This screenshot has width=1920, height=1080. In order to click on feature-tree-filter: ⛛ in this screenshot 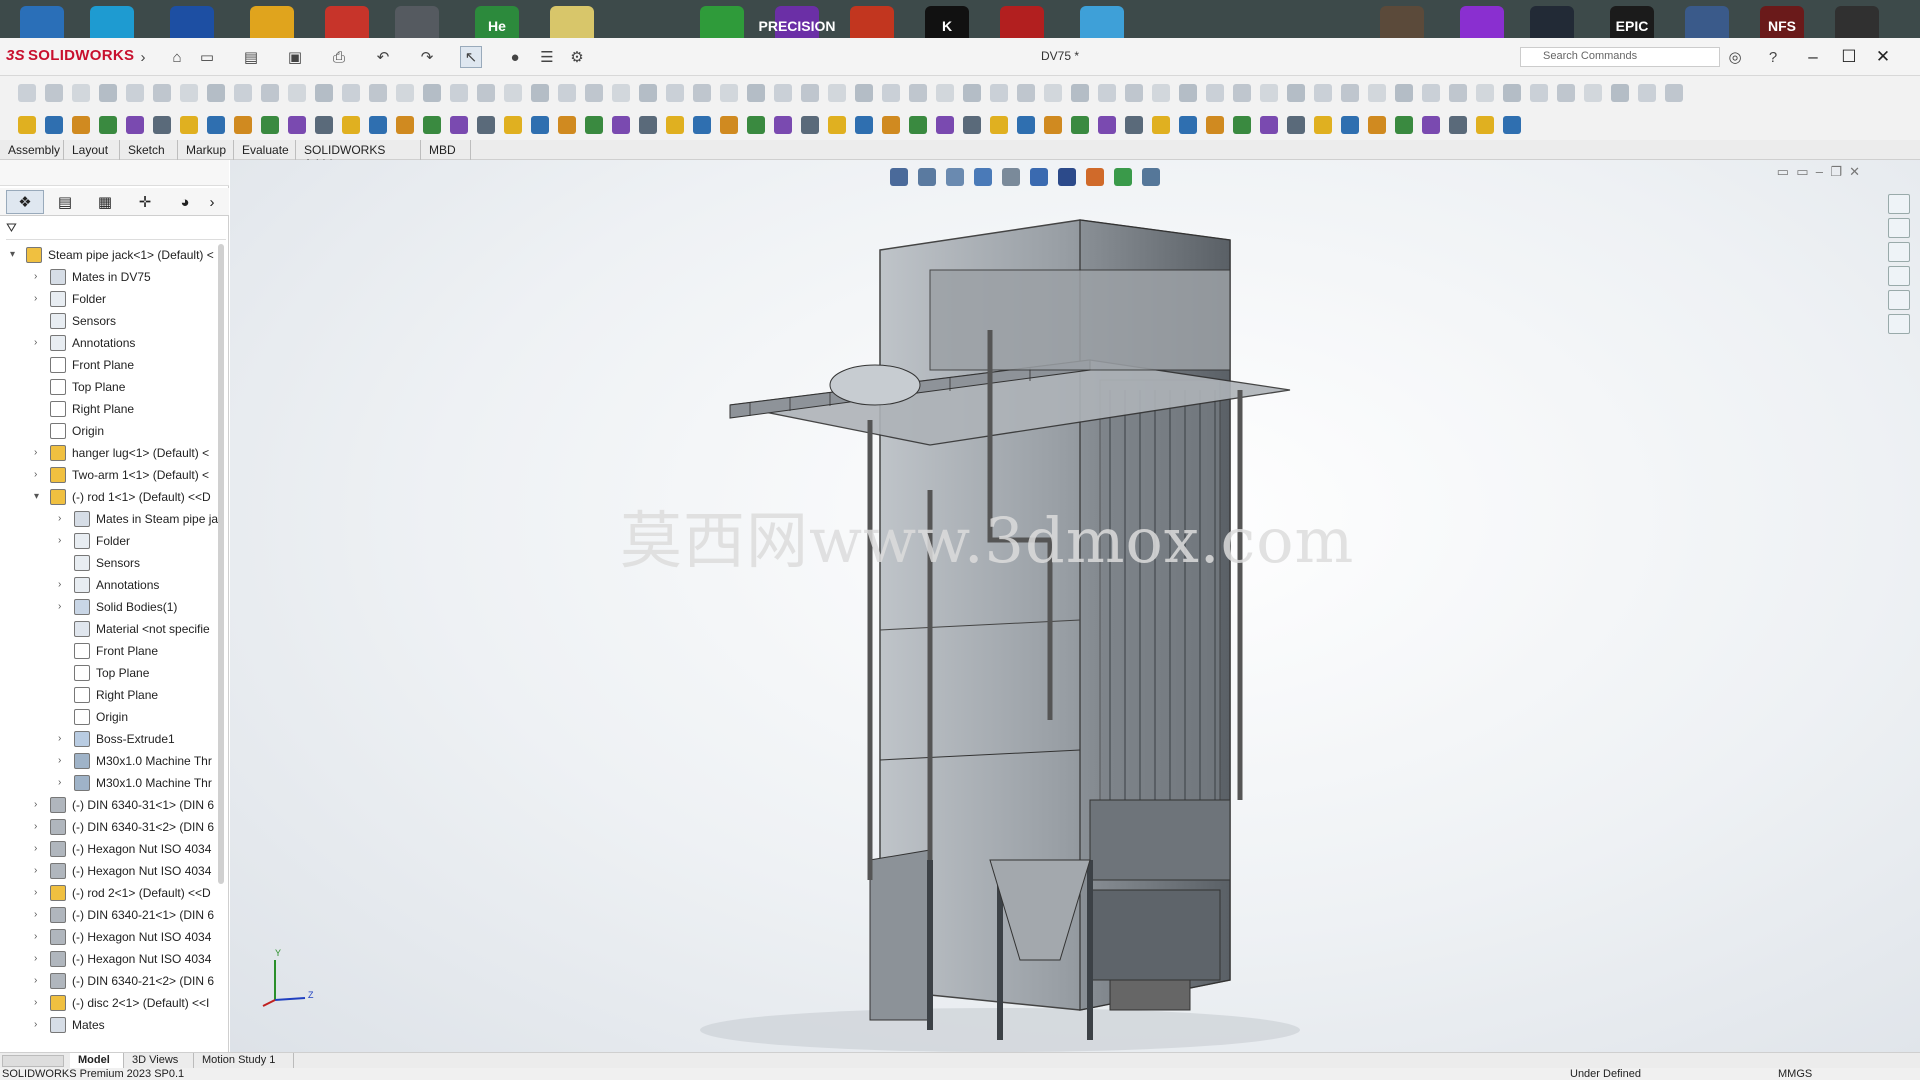, I will do `click(116, 230)`.